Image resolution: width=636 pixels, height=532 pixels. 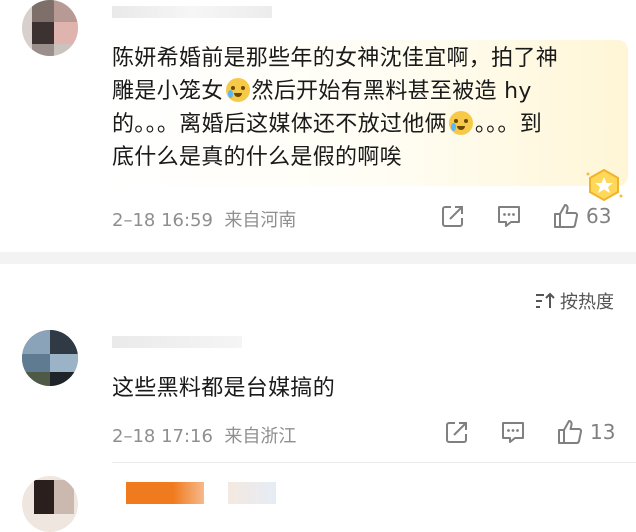 I want to click on avatar, so click(x=50, y=504).